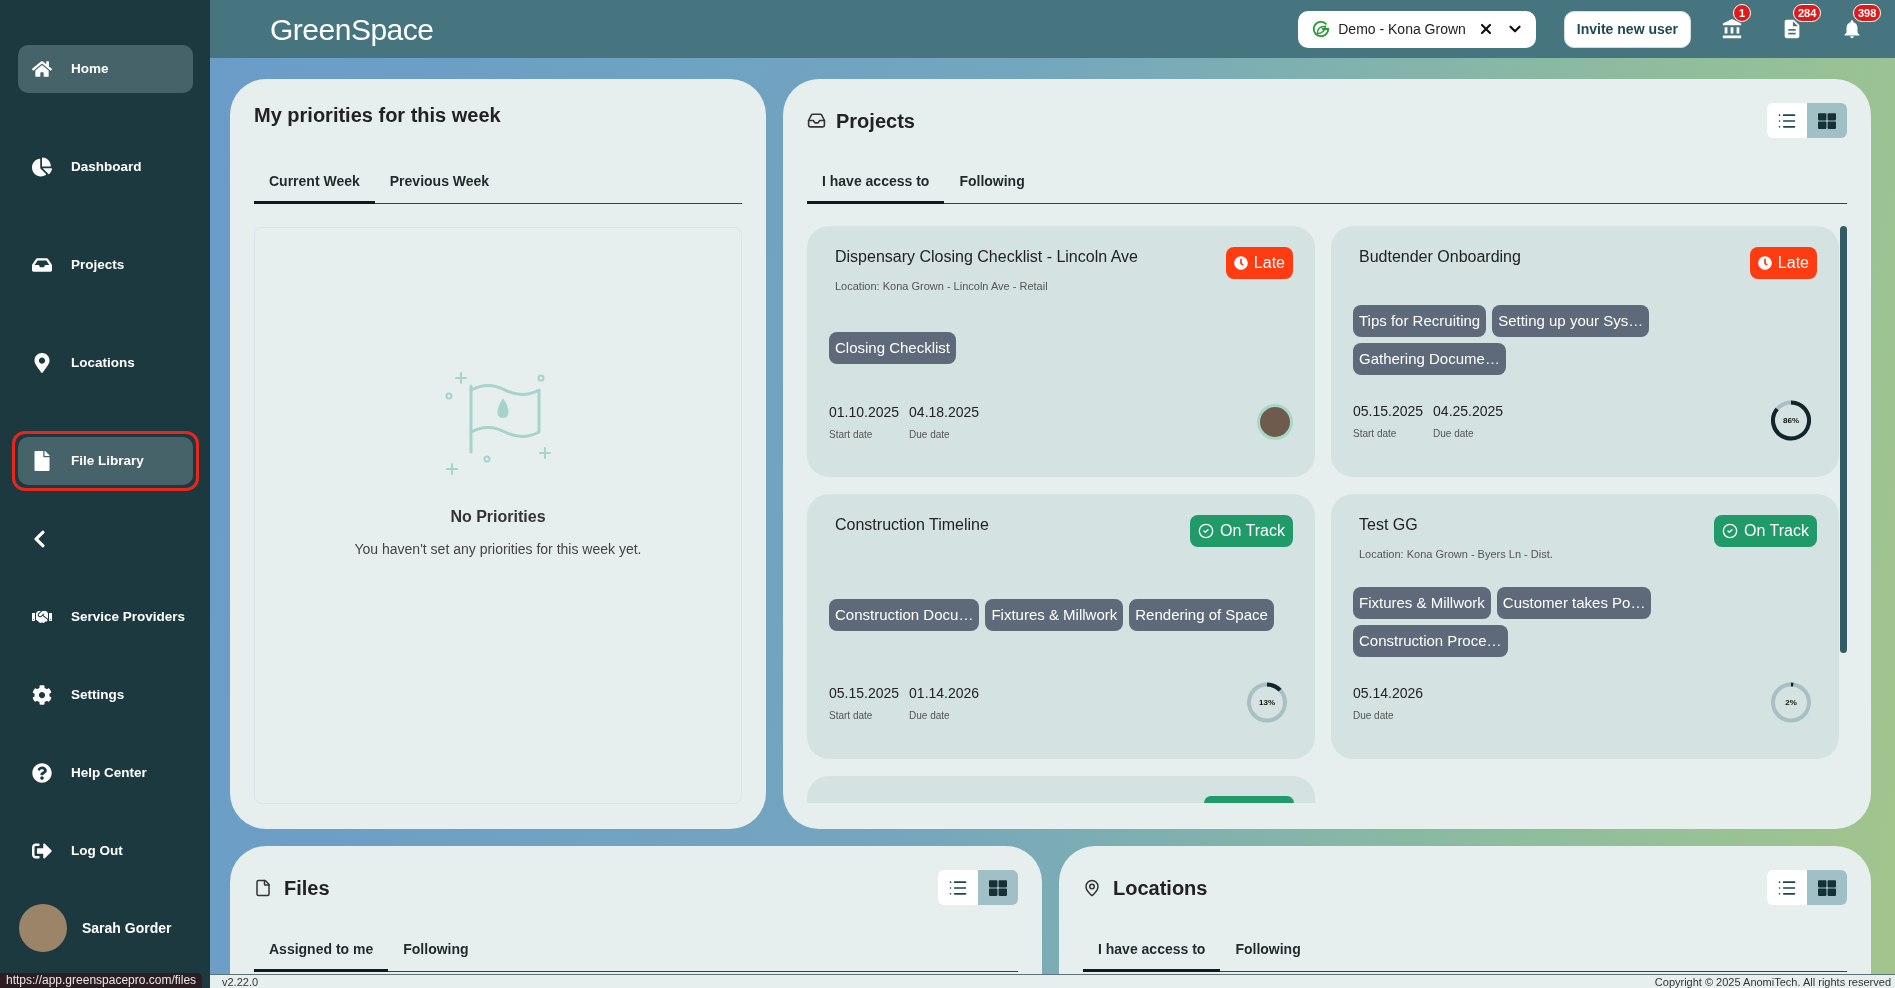 This screenshot has width=1895, height=988. Describe the element at coordinates (1321, 29) in the screenshot. I see `leaf-icon` at that location.